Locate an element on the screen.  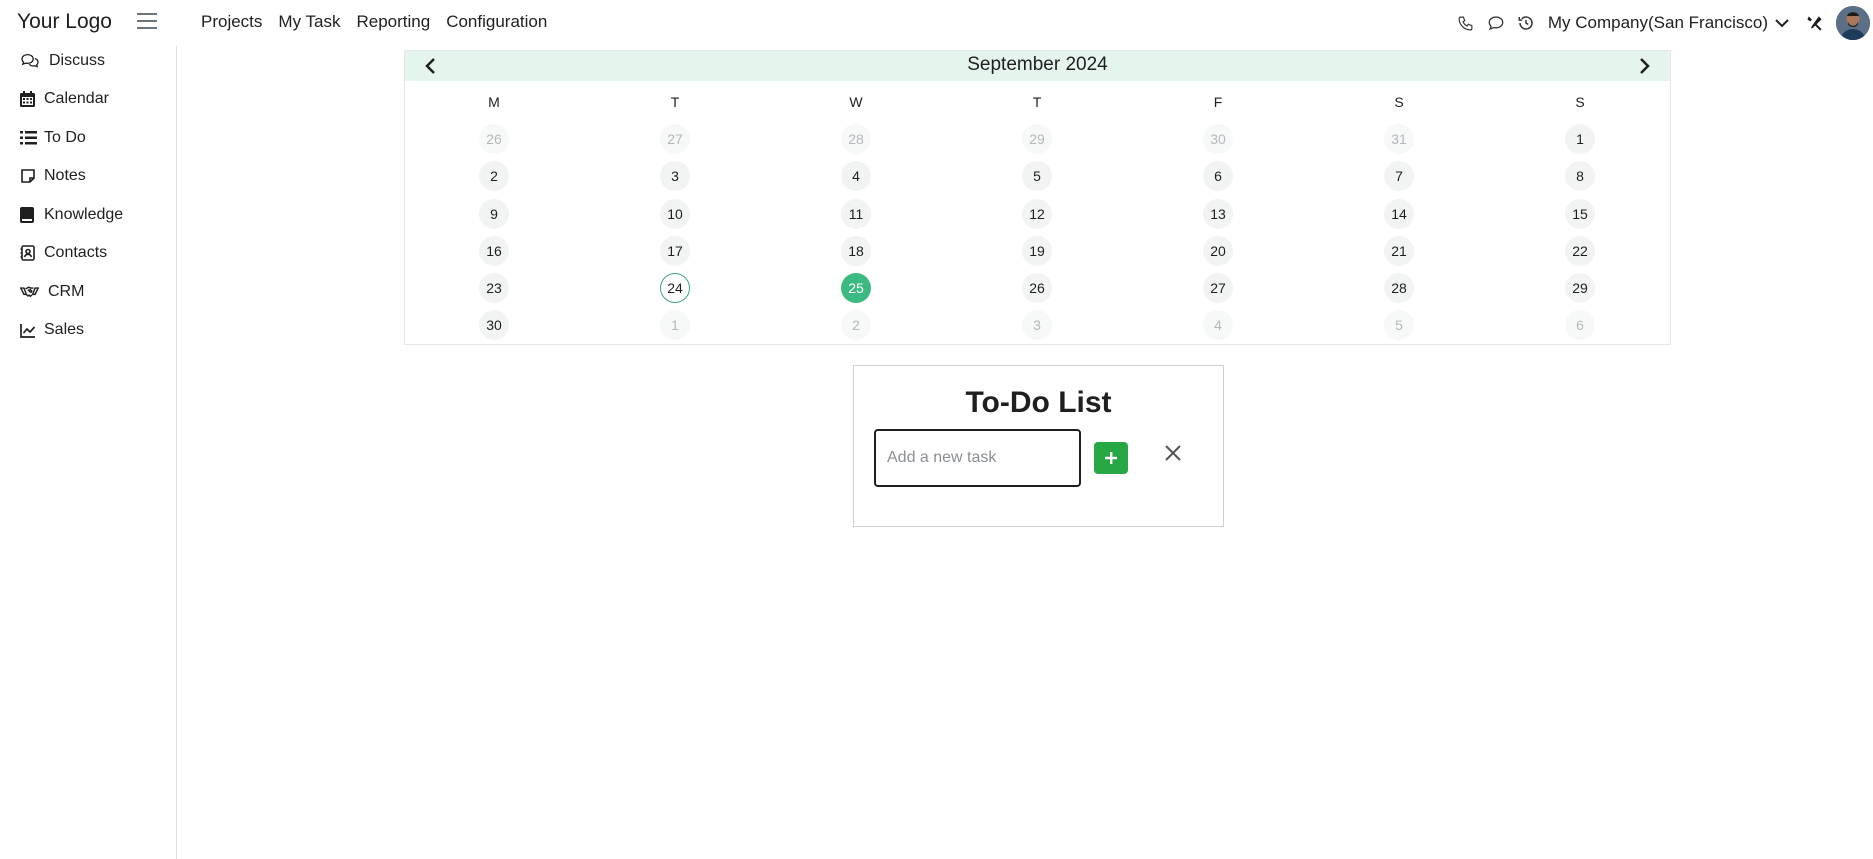
phone-icon is located at coordinates (1466, 23).